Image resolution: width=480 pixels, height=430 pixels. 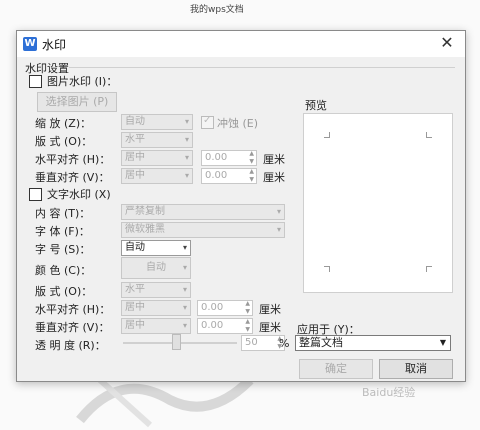 What do you see at coordinates (176, 342) in the screenshot?
I see `transparency-slider-handle` at bounding box center [176, 342].